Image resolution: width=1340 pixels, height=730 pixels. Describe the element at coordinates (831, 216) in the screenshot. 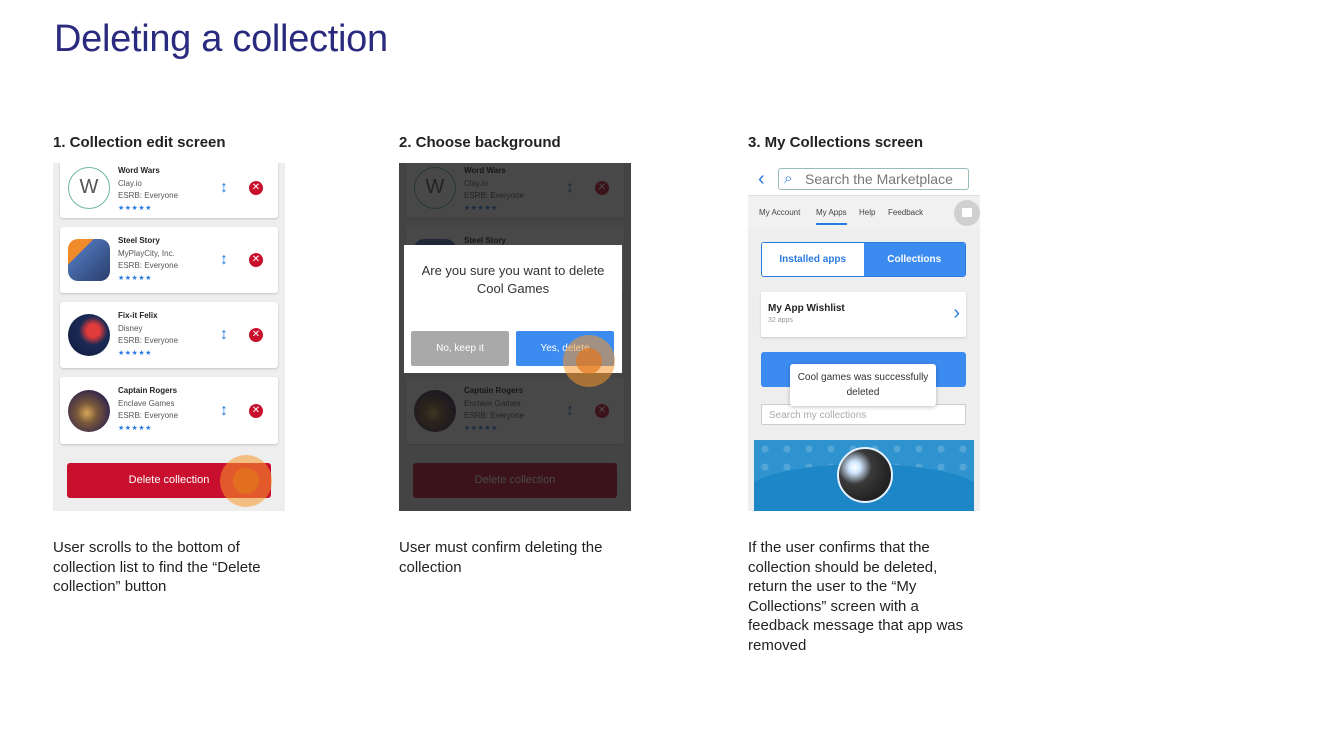

I see `nav-my-apps: My Apps` at that location.